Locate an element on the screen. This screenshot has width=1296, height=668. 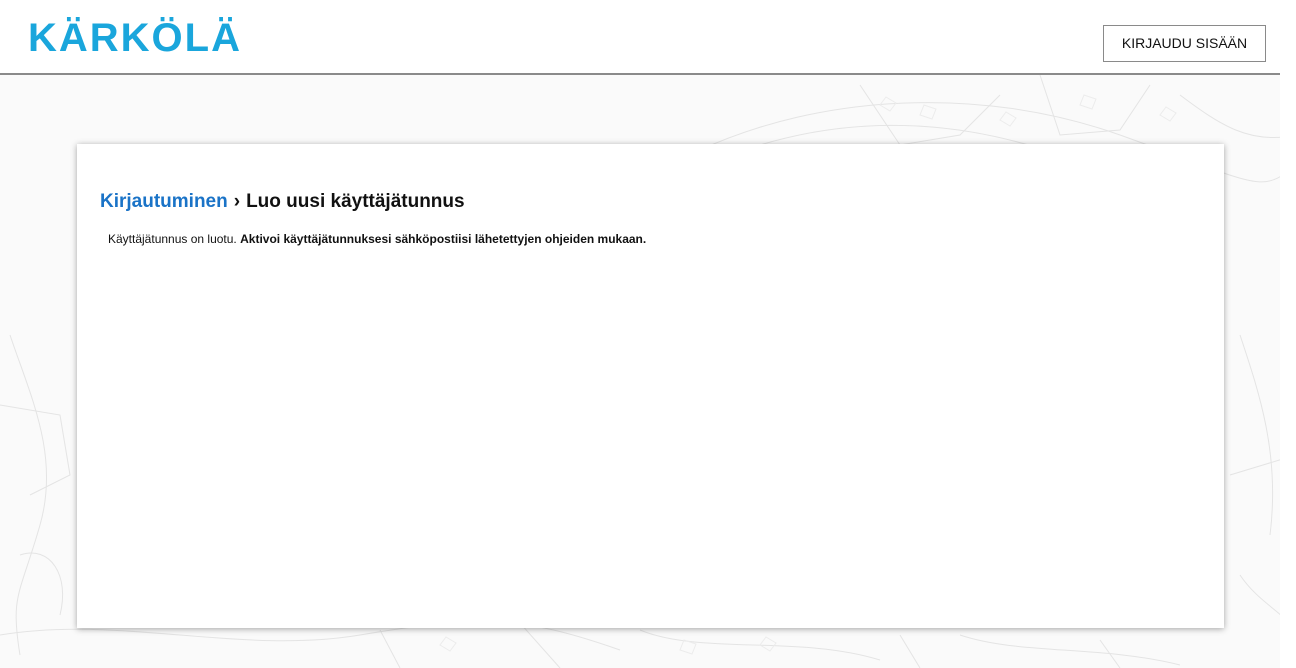
page-title: Luo uusi käyttäjätunnus is located at coordinates (355, 201).